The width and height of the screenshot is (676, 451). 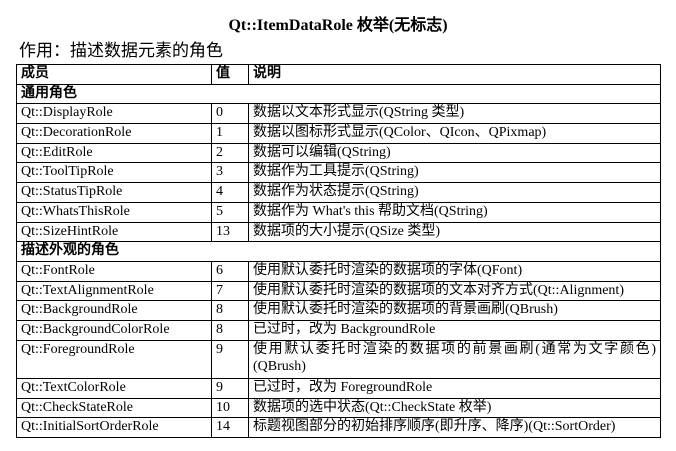 I want to click on member-cell: Qt::DisplayRole, so click(x=114, y=114).